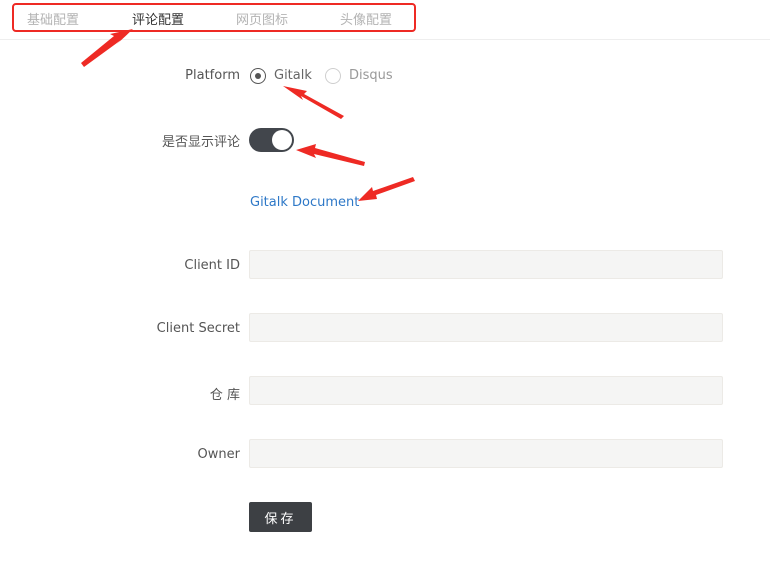  I want to click on owner-input, so click(488, 454).